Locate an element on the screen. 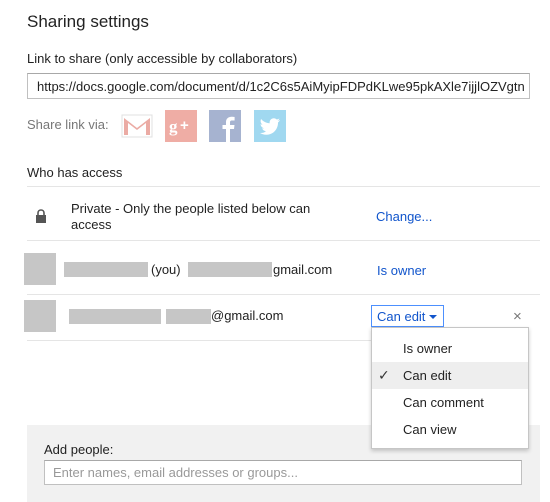 This screenshot has height=502, width=550. role-menu-item-can-view: Can view is located at coordinates (450, 429).